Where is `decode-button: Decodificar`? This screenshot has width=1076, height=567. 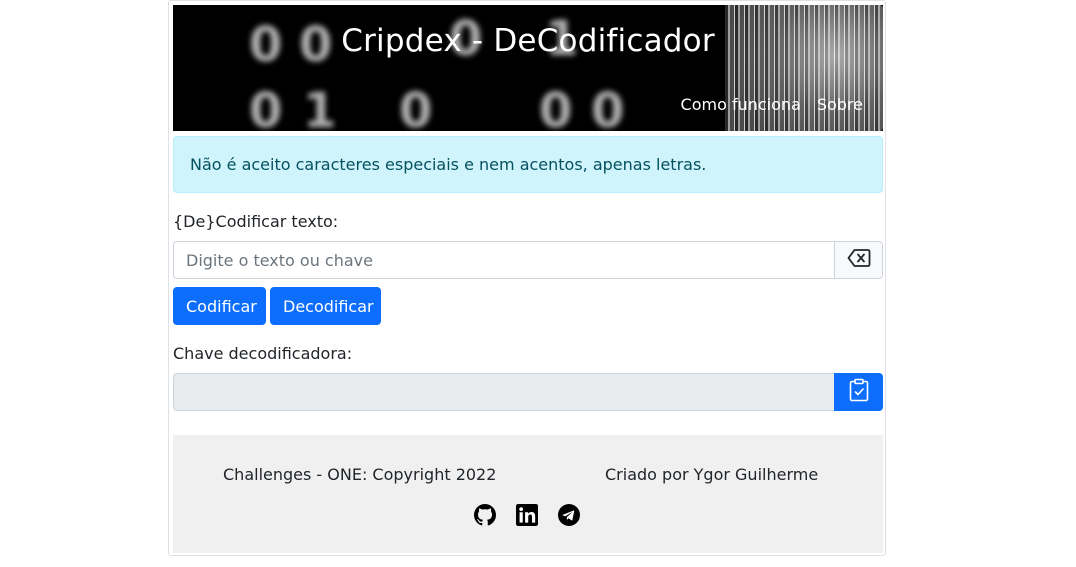 decode-button: Decodificar is located at coordinates (325, 306).